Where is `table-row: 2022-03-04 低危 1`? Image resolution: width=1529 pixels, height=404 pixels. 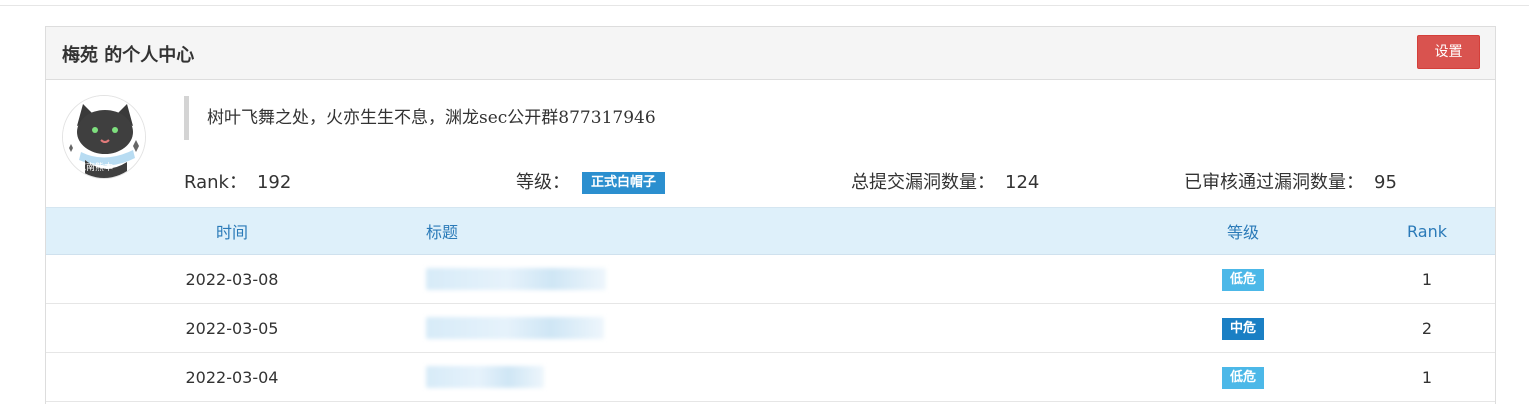
table-row: 2022-03-04 低危 1 is located at coordinates (770, 377).